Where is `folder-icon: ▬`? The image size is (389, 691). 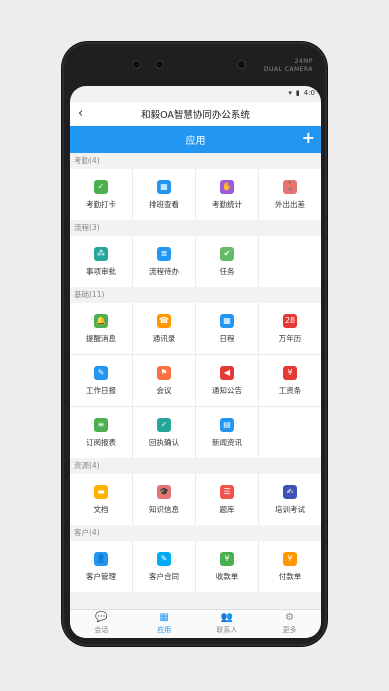
folder-icon: ▬ is located at coordinates (101, 491).